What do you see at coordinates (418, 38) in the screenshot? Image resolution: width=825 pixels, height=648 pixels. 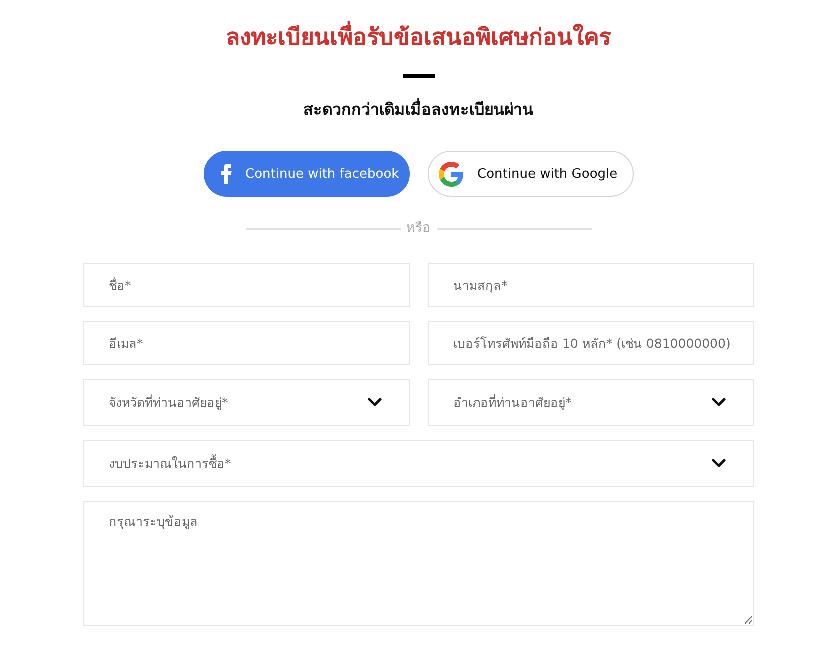 I see `page-title: ลงทะเบียนเพื่อรับข้อเสนอพิเศษก่อนใคร` at bounding box center [418, 38].